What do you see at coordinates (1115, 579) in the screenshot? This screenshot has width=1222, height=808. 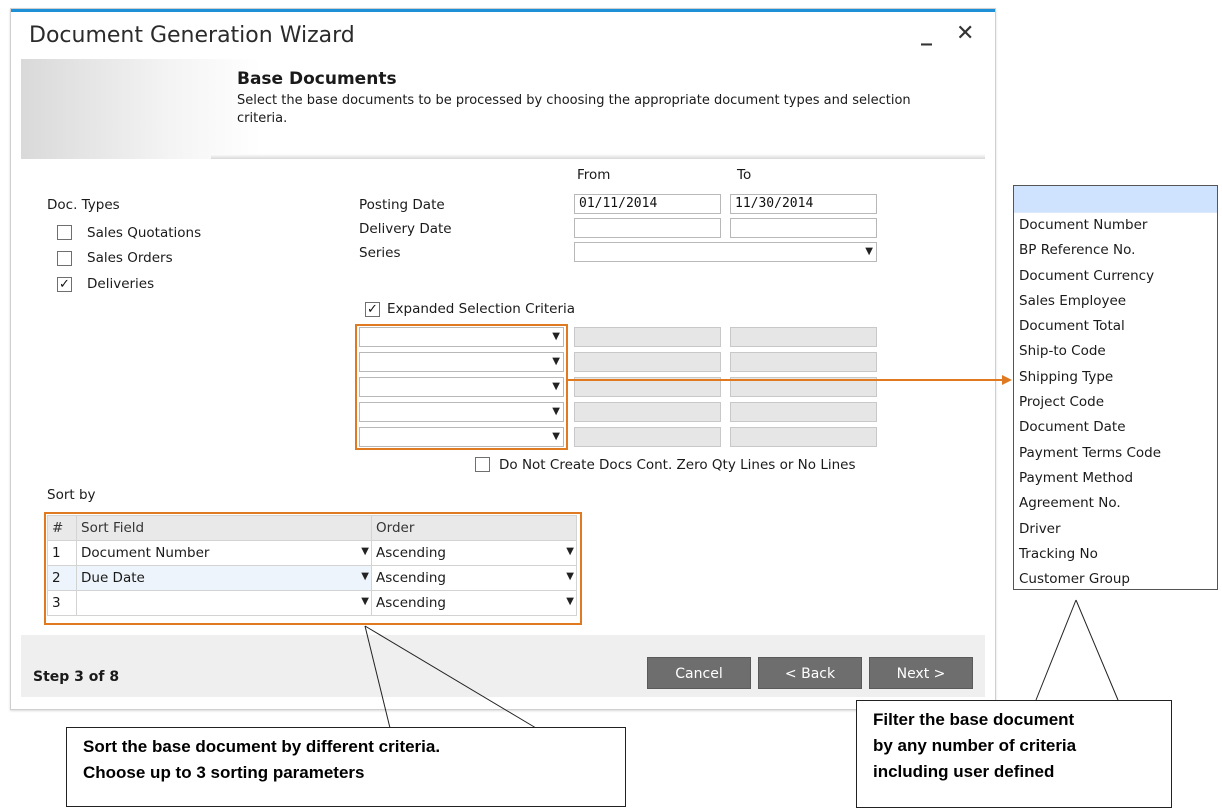 I see `list-item: Customer Group` at bounding box center [1115, 579].